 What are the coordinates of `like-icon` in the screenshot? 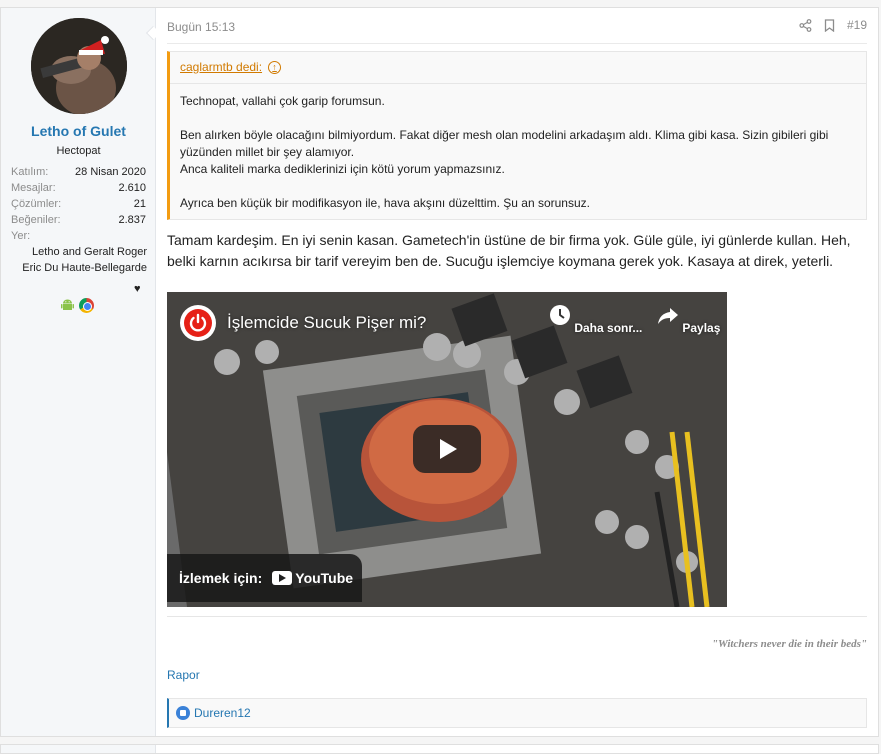 It's located at (183, 713).